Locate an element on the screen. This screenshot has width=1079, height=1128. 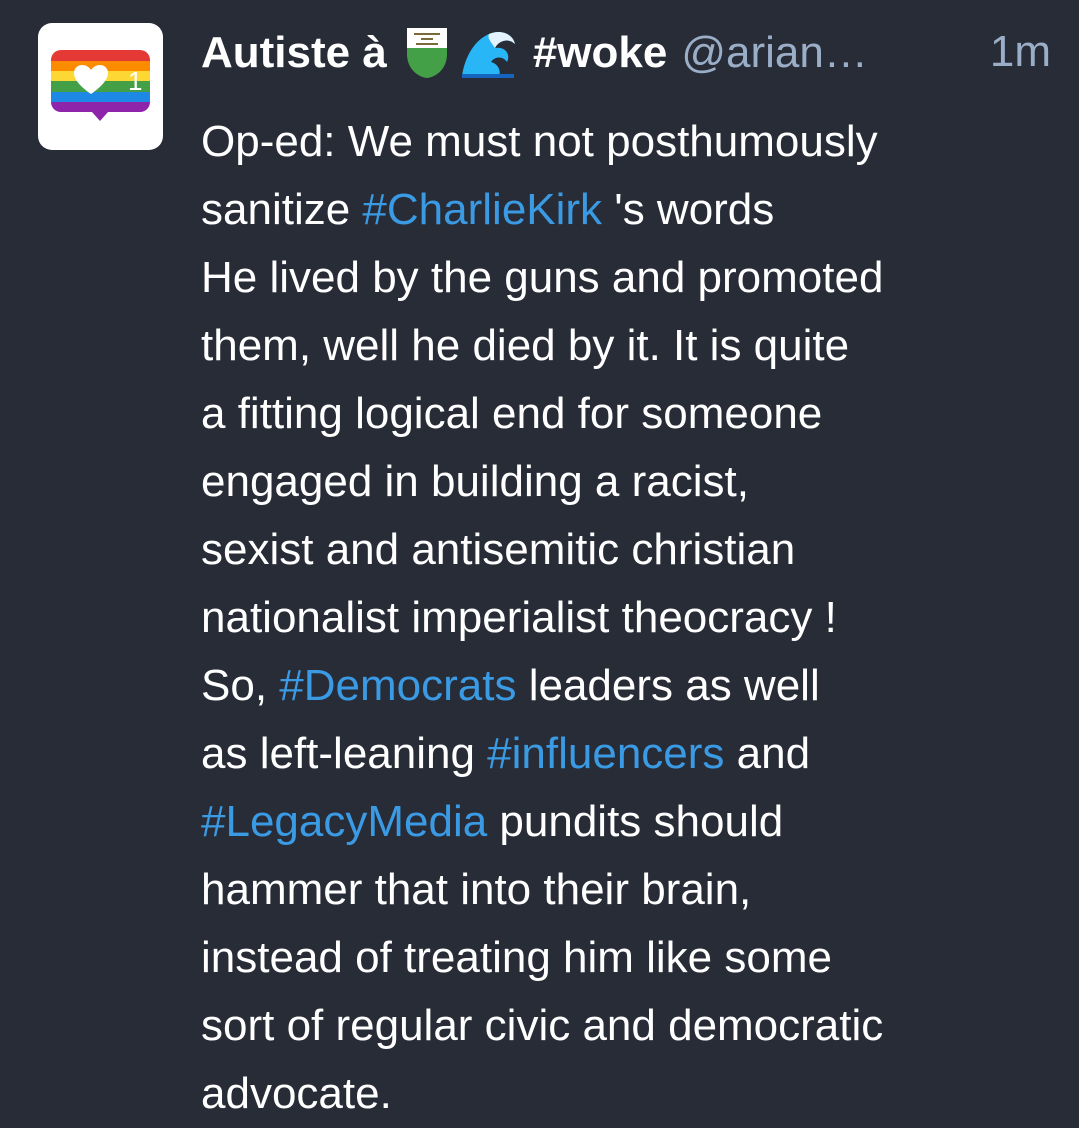
content-line: hammer that into their brain, is located at coordinates (476, 889).